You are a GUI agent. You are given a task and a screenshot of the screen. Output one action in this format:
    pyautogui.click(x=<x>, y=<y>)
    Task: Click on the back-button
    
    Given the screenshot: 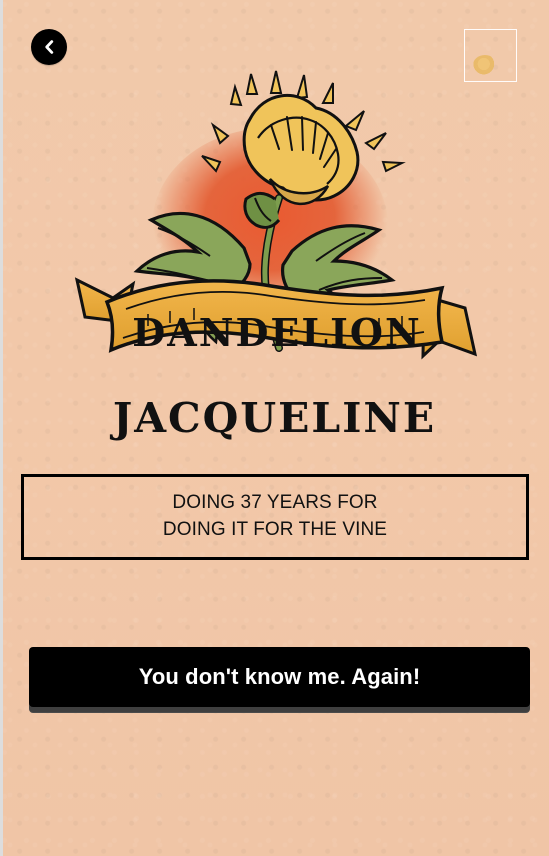 What is the action you would take?
    pyautogui.click(x=49, y=47)
    